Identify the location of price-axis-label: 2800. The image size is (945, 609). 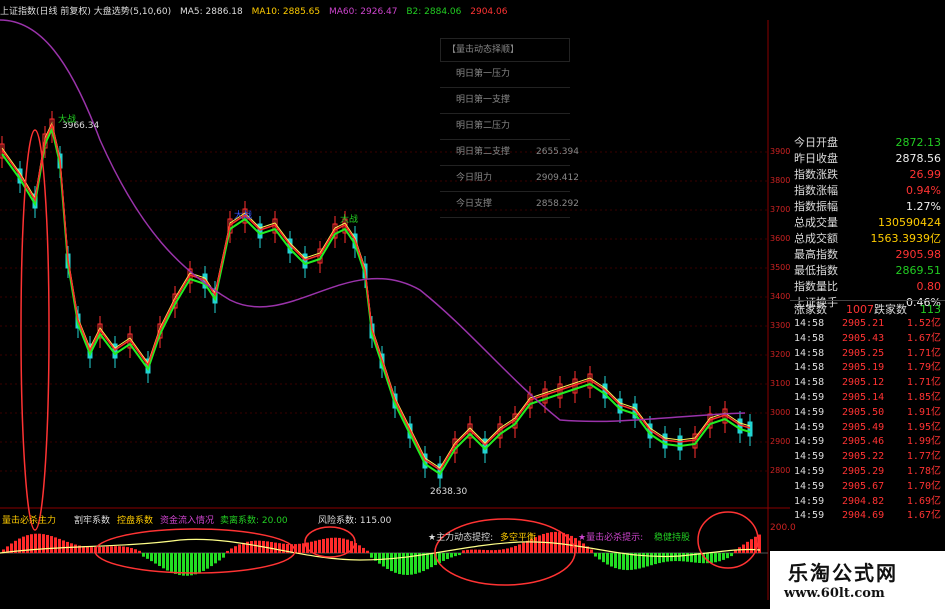
(780, 470).